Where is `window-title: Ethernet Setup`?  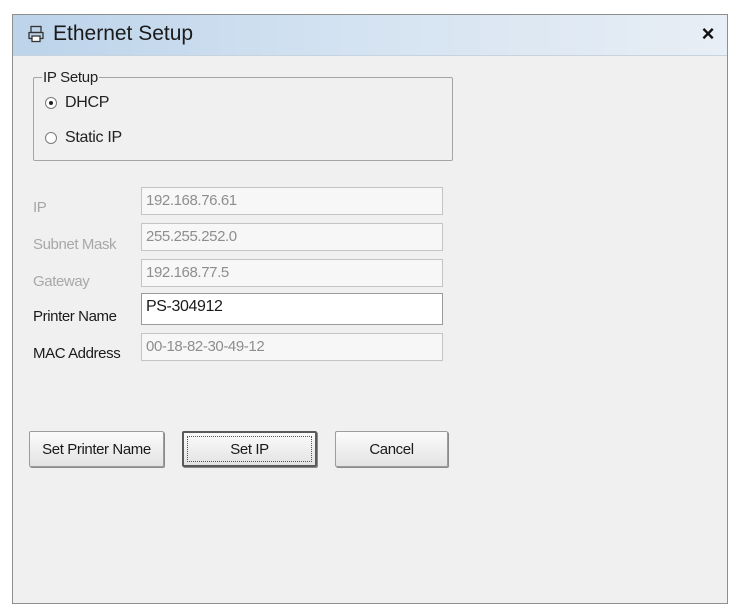
window-title: Ethernet Setup is located at coordinates (123, 33).